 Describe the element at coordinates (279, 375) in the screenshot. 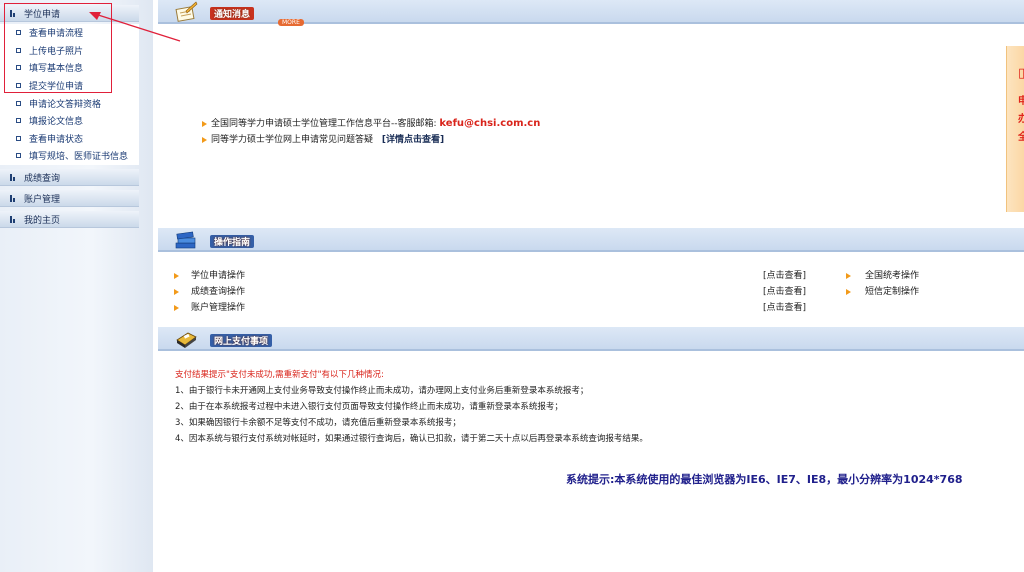

I see `payment-intro: 支付结果提示"支付未成功,需重新支付"有以下几种情况:` at that location.